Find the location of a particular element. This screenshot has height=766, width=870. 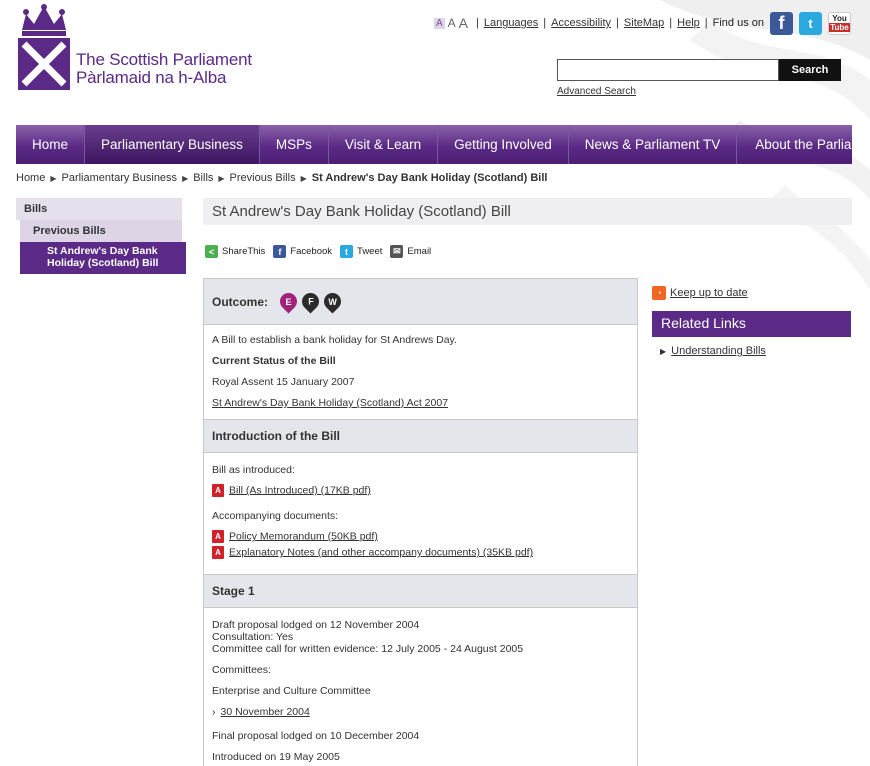

introduction-header: Introduction of the Bill is located at coordinates (420, 436).